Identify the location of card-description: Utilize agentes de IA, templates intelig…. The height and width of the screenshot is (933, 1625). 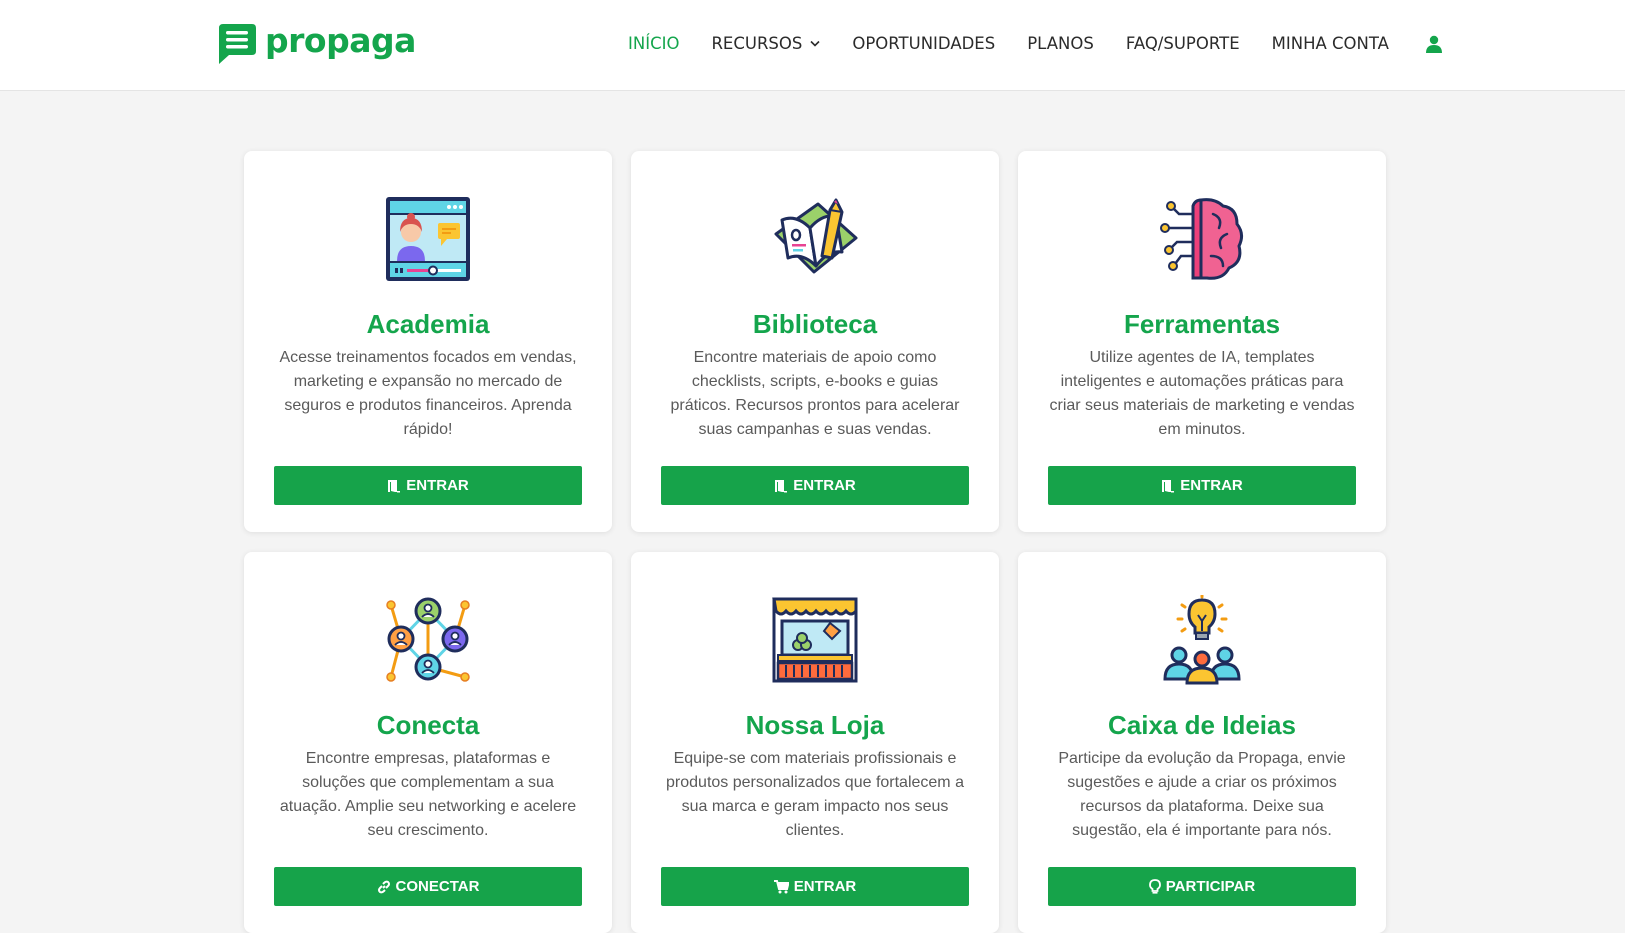
(1202, 393).